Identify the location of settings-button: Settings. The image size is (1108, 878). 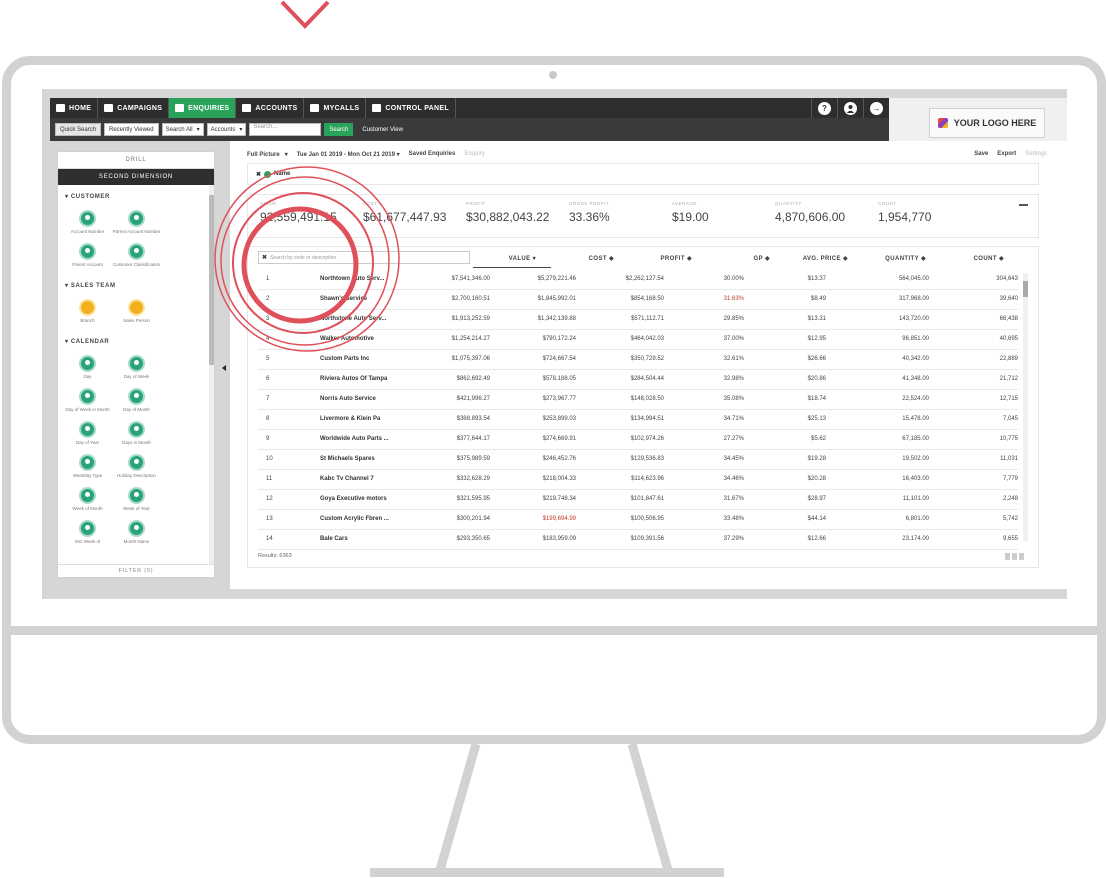
(1036, 154).